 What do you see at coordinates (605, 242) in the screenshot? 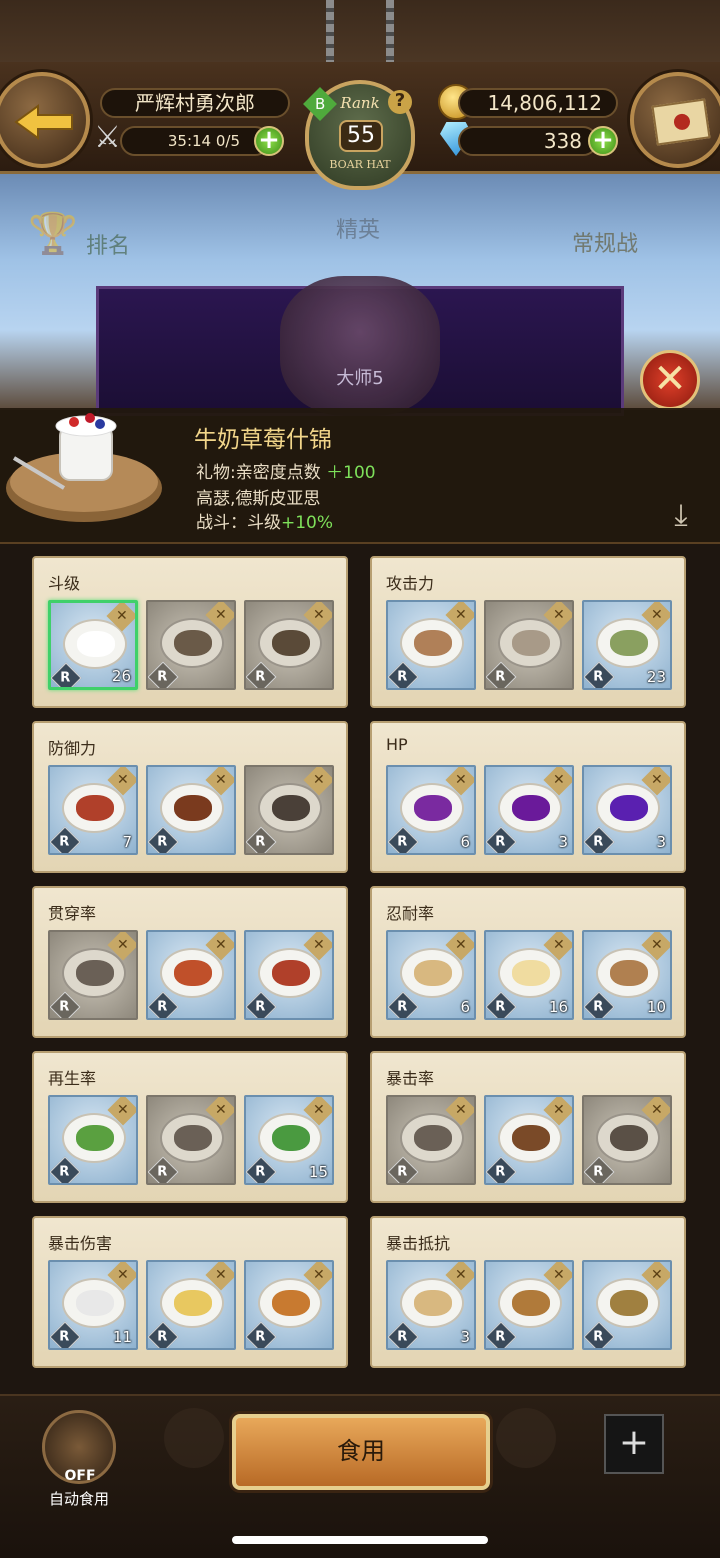
I see `tab-normal: 常规战` at bounding box center [605, 242].